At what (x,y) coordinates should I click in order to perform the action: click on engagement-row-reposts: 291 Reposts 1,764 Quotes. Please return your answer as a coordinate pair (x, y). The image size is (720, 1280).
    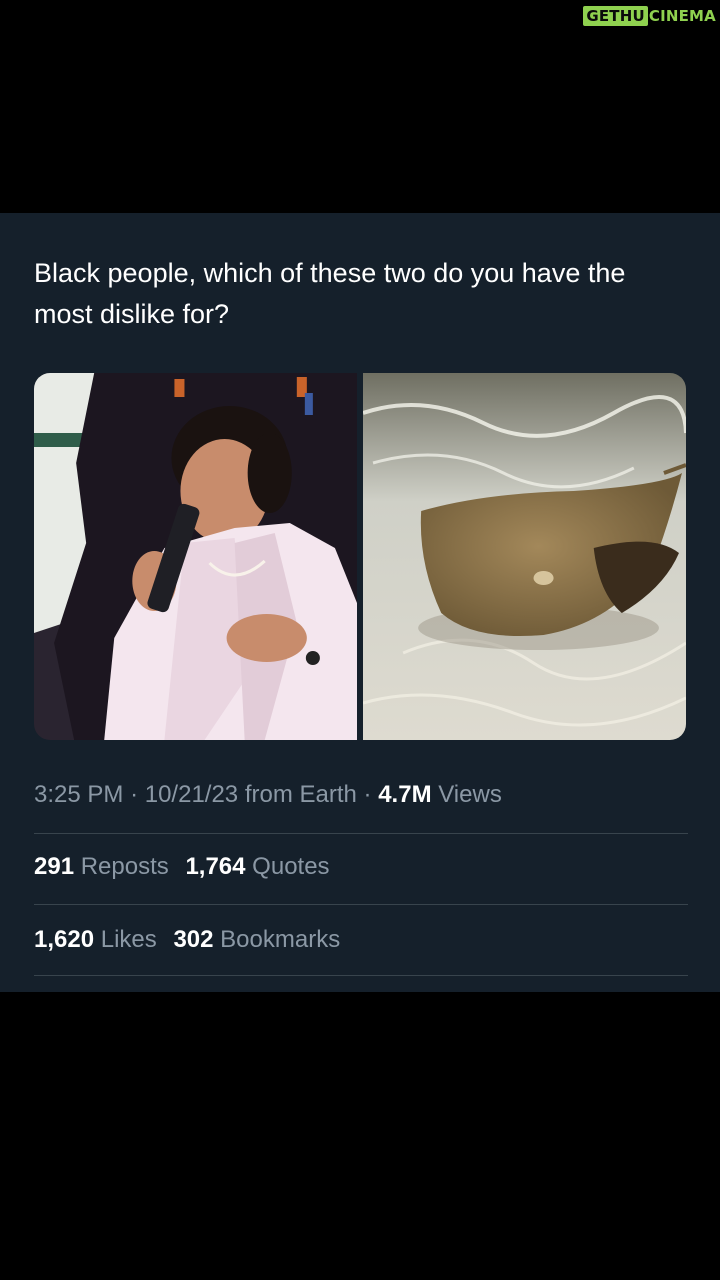
    Looking at the image, I should click on (187, 867).